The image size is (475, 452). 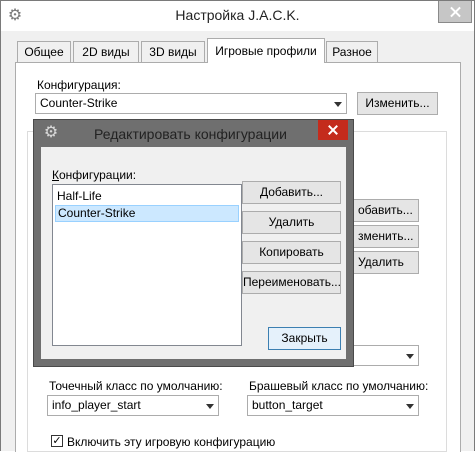 I want to click on brush-class-label: Брашевый класс по умолчанию:, so click(x=339, y=386).